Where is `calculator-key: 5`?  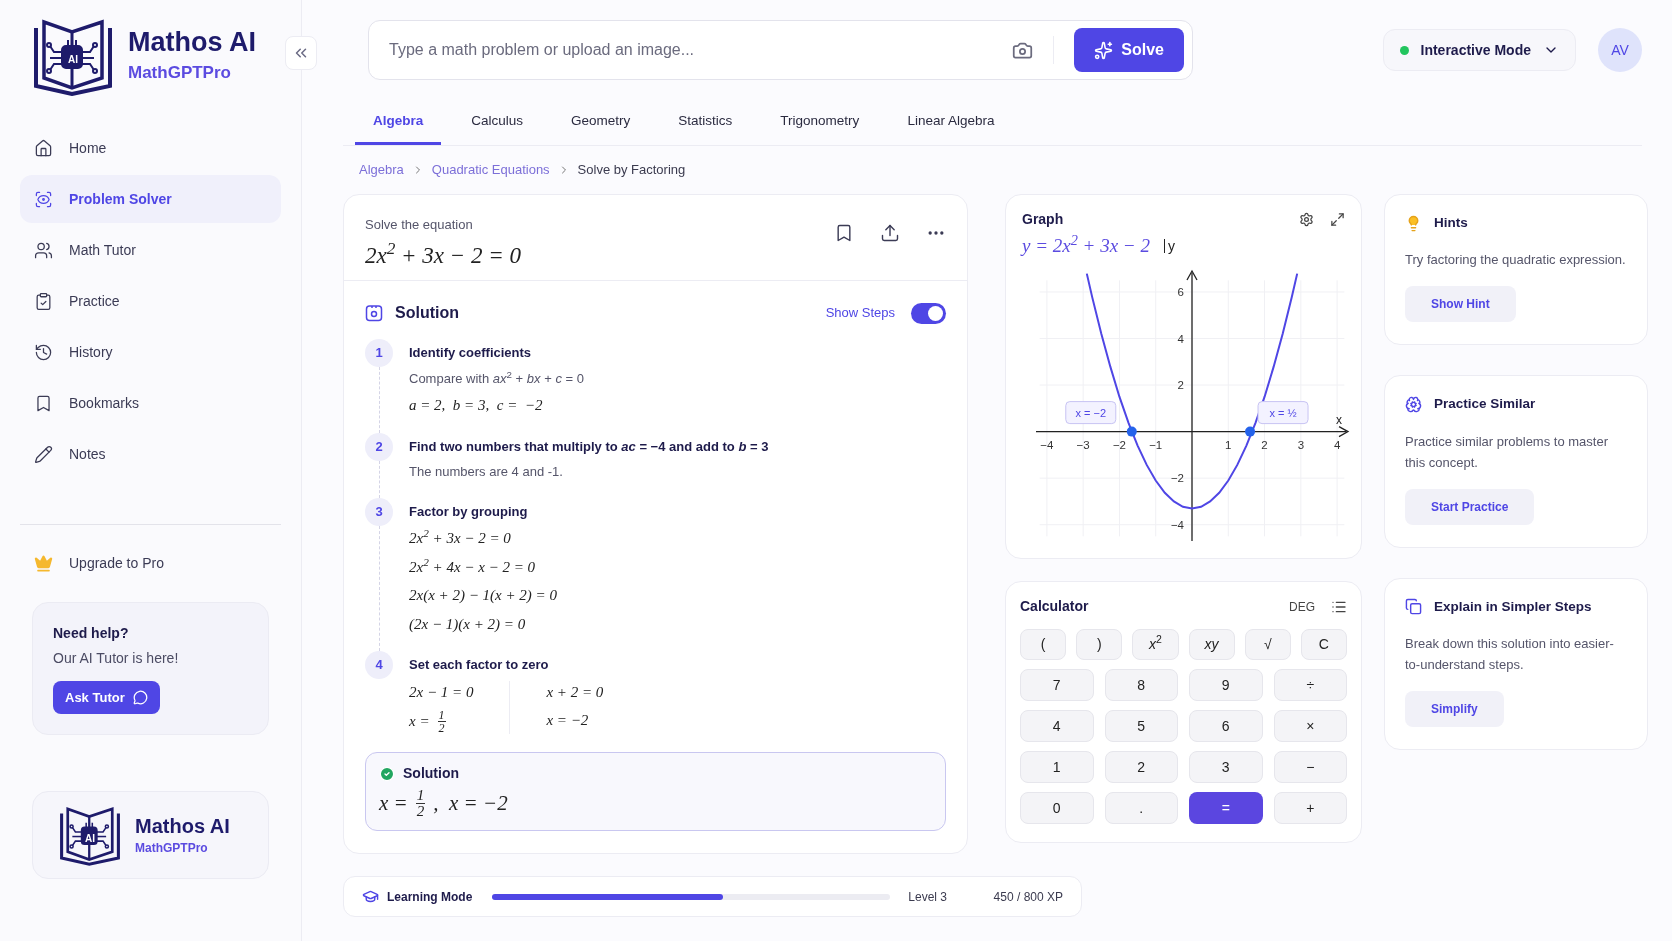
calculator-key: 5 is located at coordinates (1141, 726).